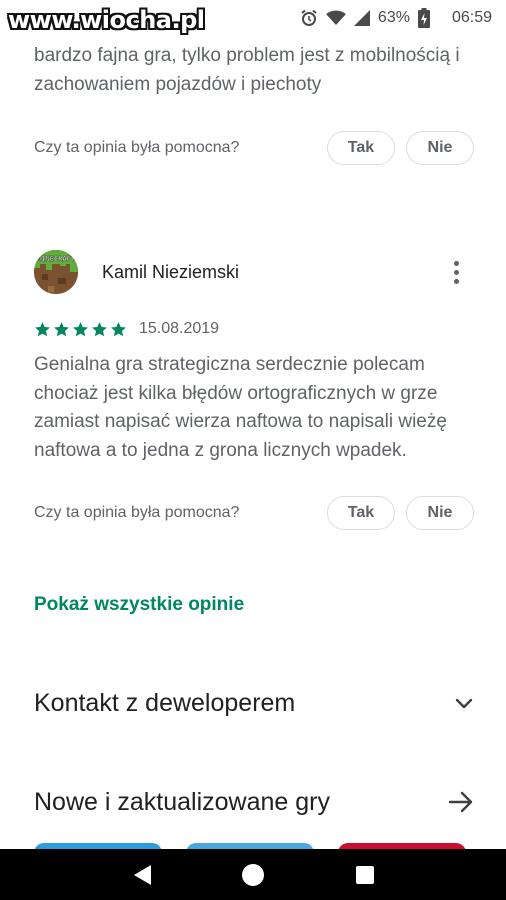 Image resolution: width=506 pixels, height=900 pixels. What do you see at coordinates (182, 801) in the screenshot?
I see `section-title: Nowe i zaktualizowane gry` at bounding box center [182, 801].